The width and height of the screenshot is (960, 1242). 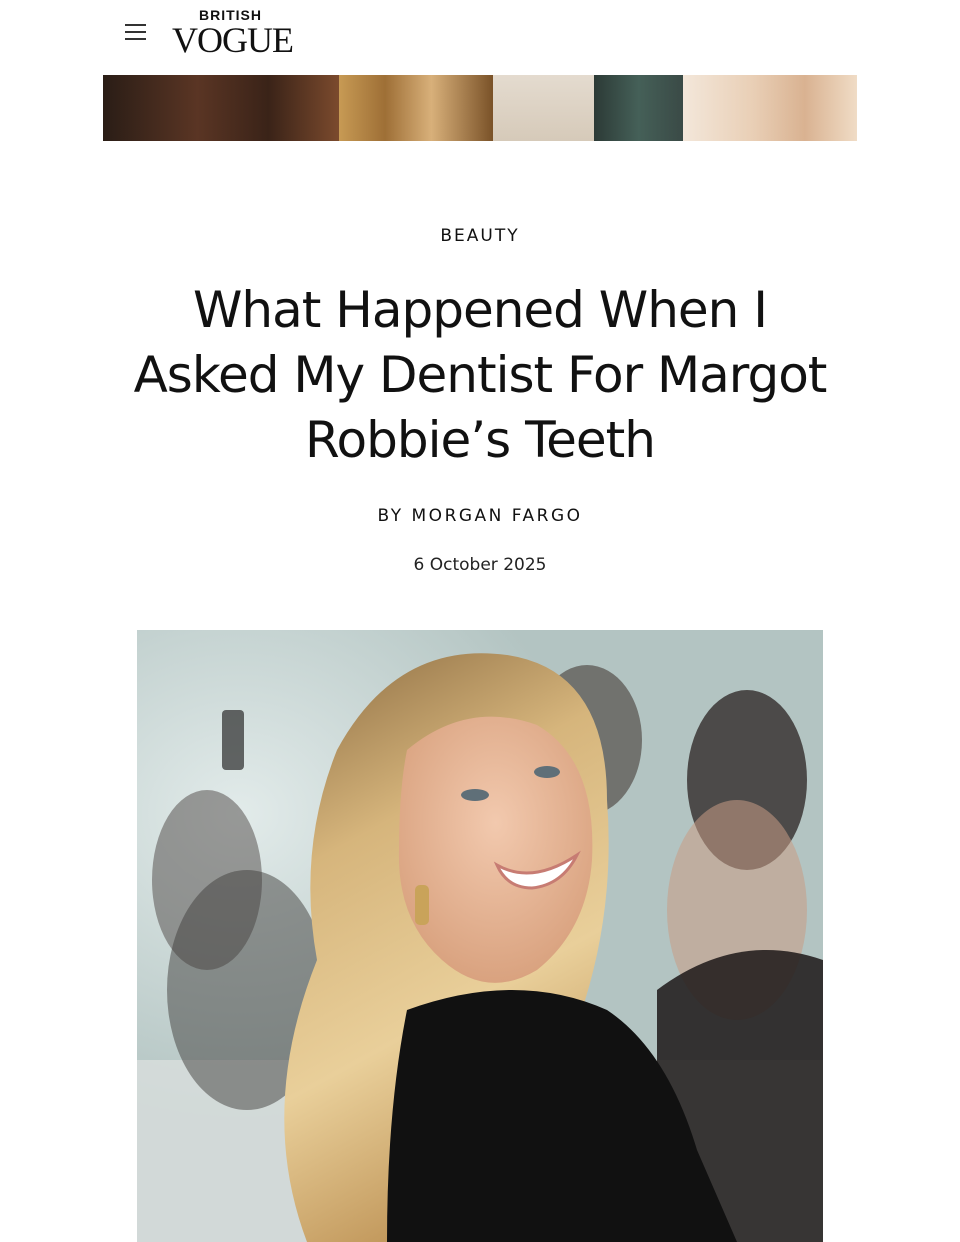 What do you see at coordinates (136, 33) in the screenshot?
I see `hamburger-menu-icon` at bounding box center [136, 33].